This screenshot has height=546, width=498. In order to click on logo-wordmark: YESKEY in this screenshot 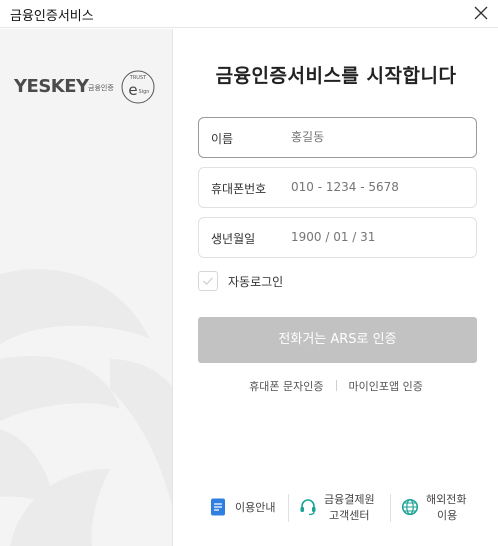, I will do `click(51, 86)`.